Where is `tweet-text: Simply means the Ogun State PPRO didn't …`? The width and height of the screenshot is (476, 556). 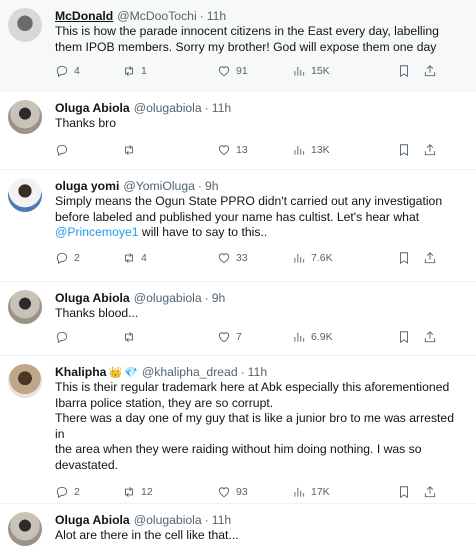
tweet-text: Simply means the Ogun State PPRO didn't … is located at coordinates (260, 217).